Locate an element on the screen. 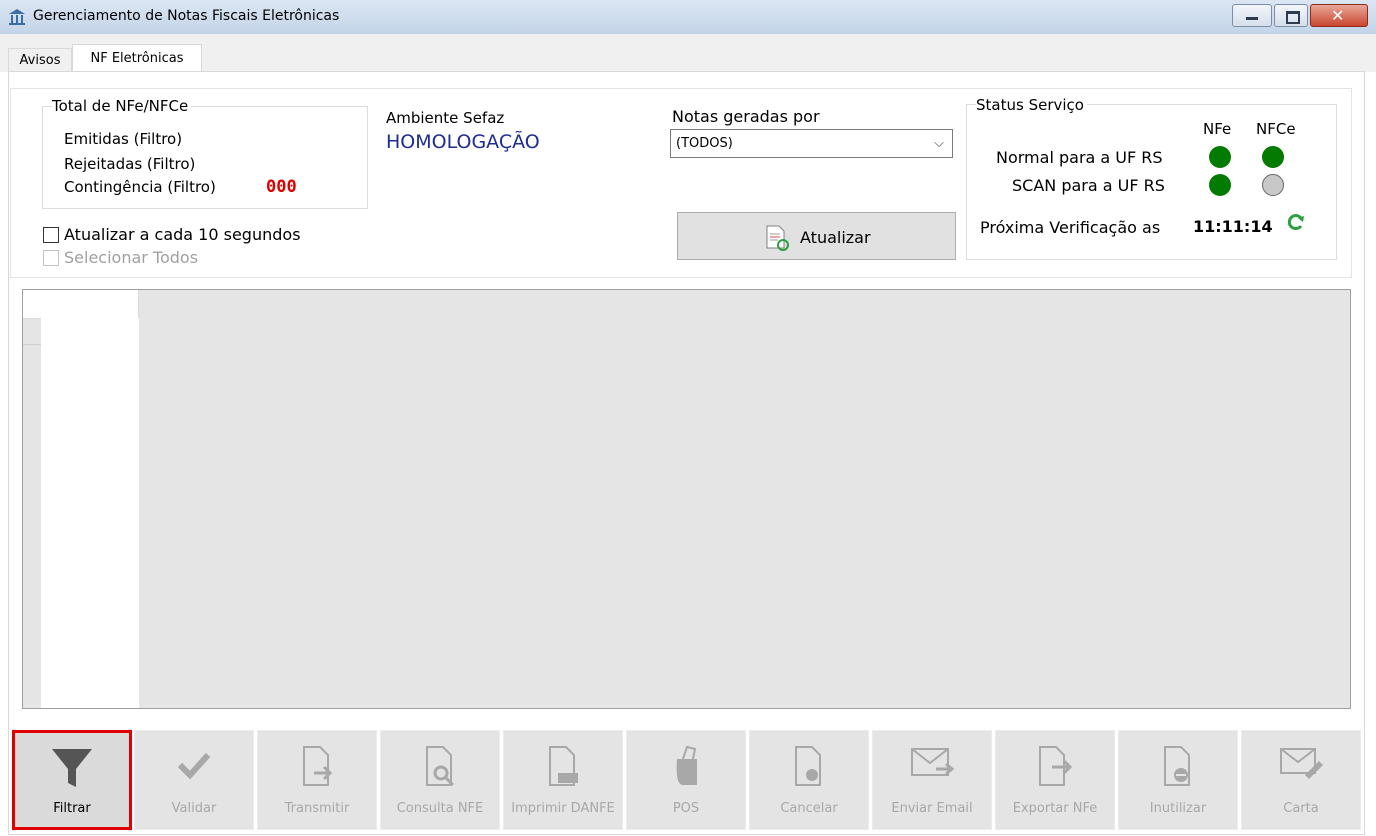 This screenshot has height=836, width=1376. document-disable-icon is located at coordinates (1177, 766).